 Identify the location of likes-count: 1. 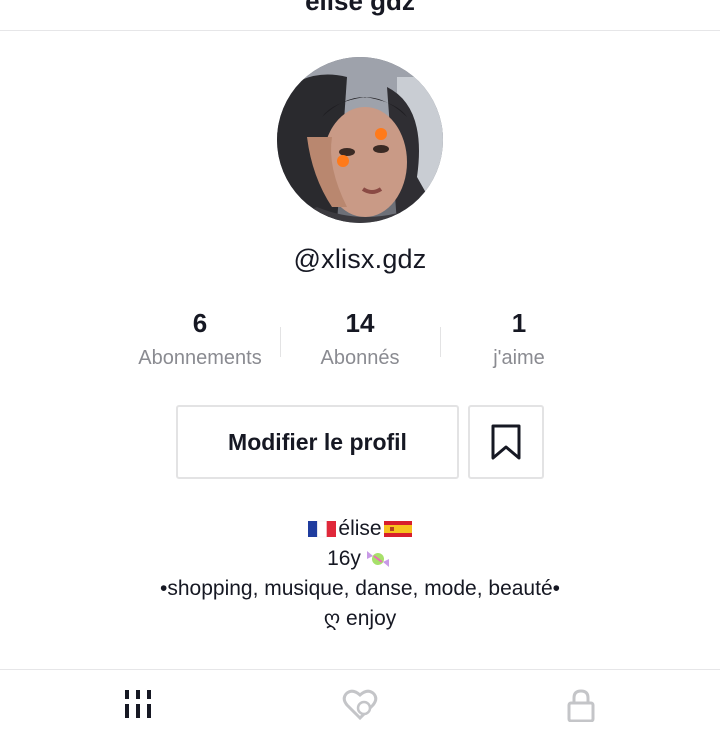
(519, 323).